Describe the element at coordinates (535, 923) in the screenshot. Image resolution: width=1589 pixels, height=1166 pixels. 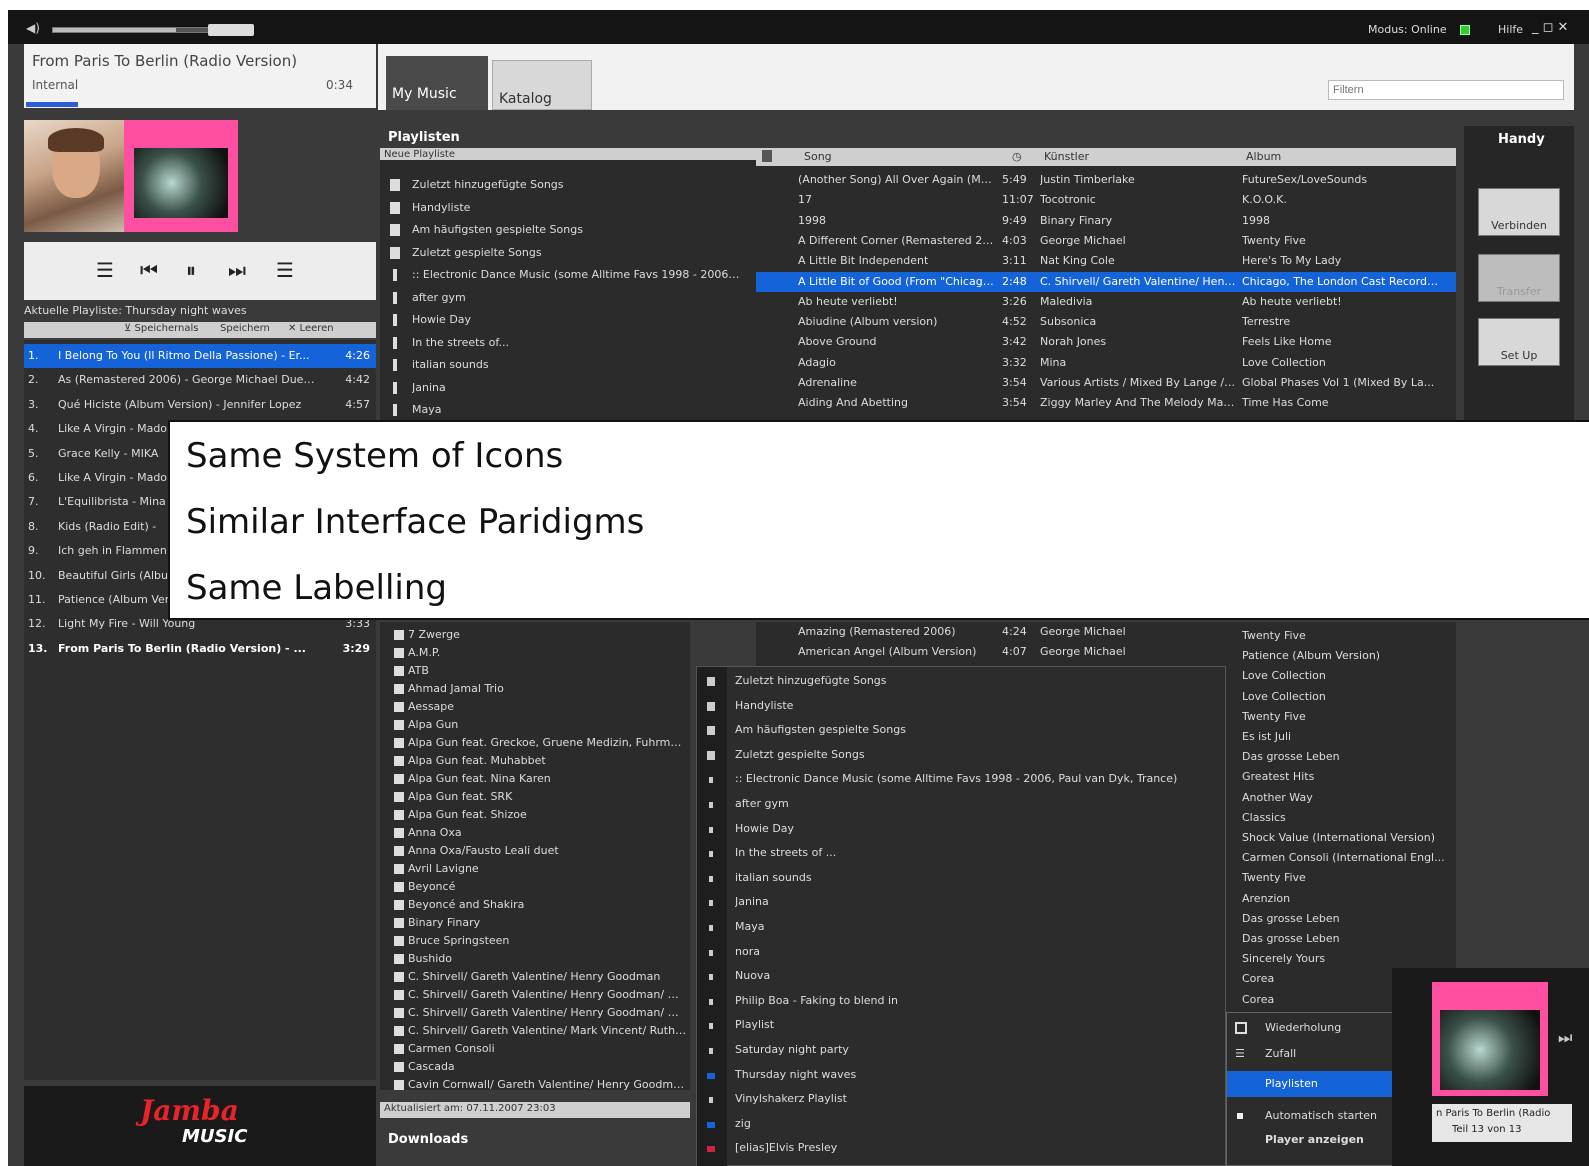
I see `artist-item: Binary Finary` at that location.